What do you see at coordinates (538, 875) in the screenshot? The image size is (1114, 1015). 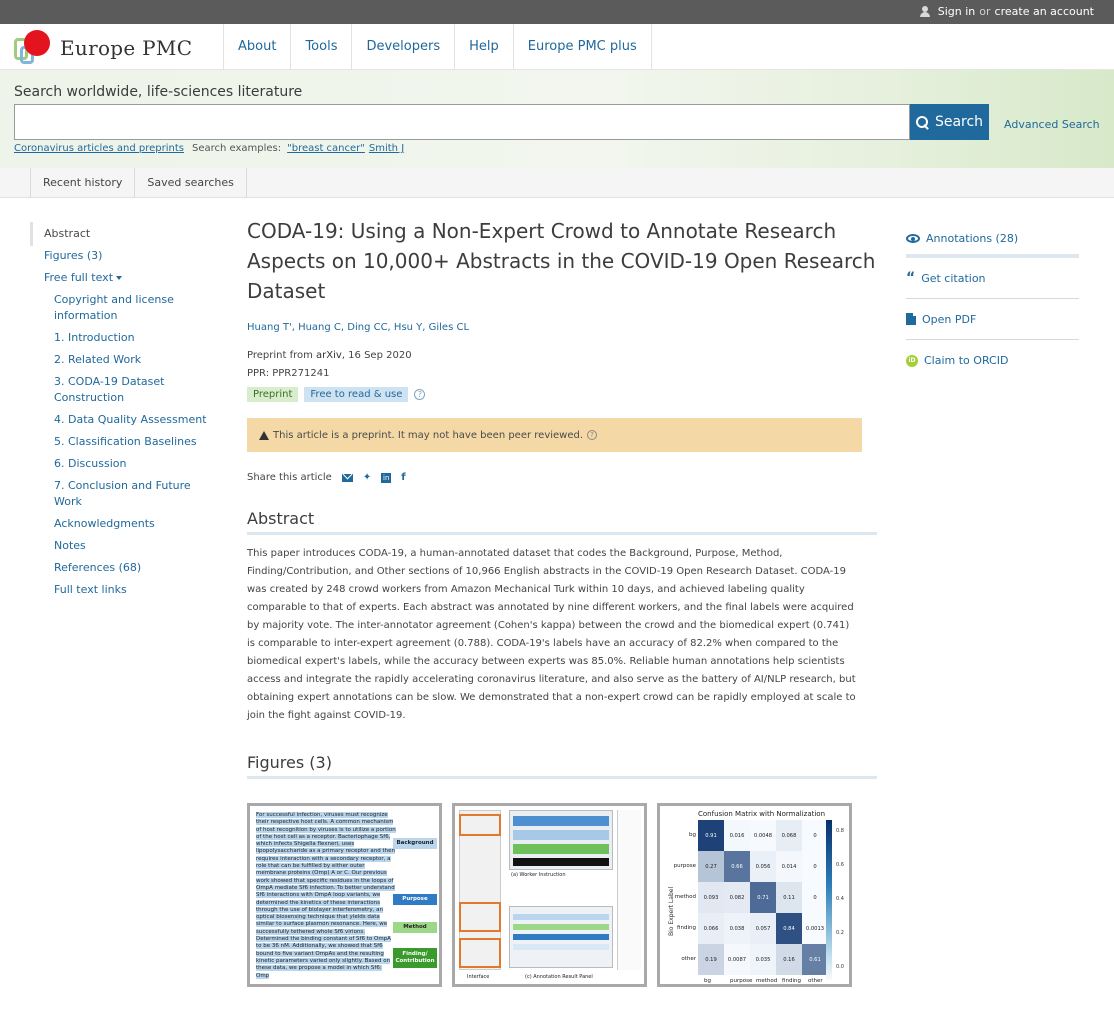 I see `figure-2-caption-a: (a) Worker Instruction` at bounding box center [538, 875].